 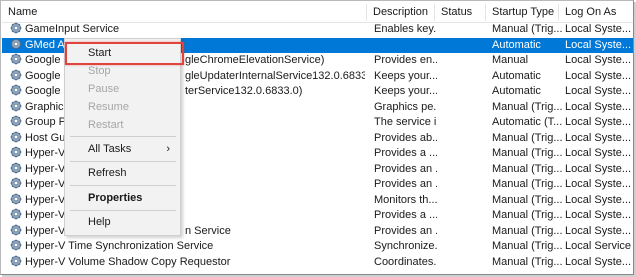 What do you see at coordinates (122, 149) in the screenshot?
I see `menu-item-all-tasks: All Tasks ›` at bounding box center [122, 149].